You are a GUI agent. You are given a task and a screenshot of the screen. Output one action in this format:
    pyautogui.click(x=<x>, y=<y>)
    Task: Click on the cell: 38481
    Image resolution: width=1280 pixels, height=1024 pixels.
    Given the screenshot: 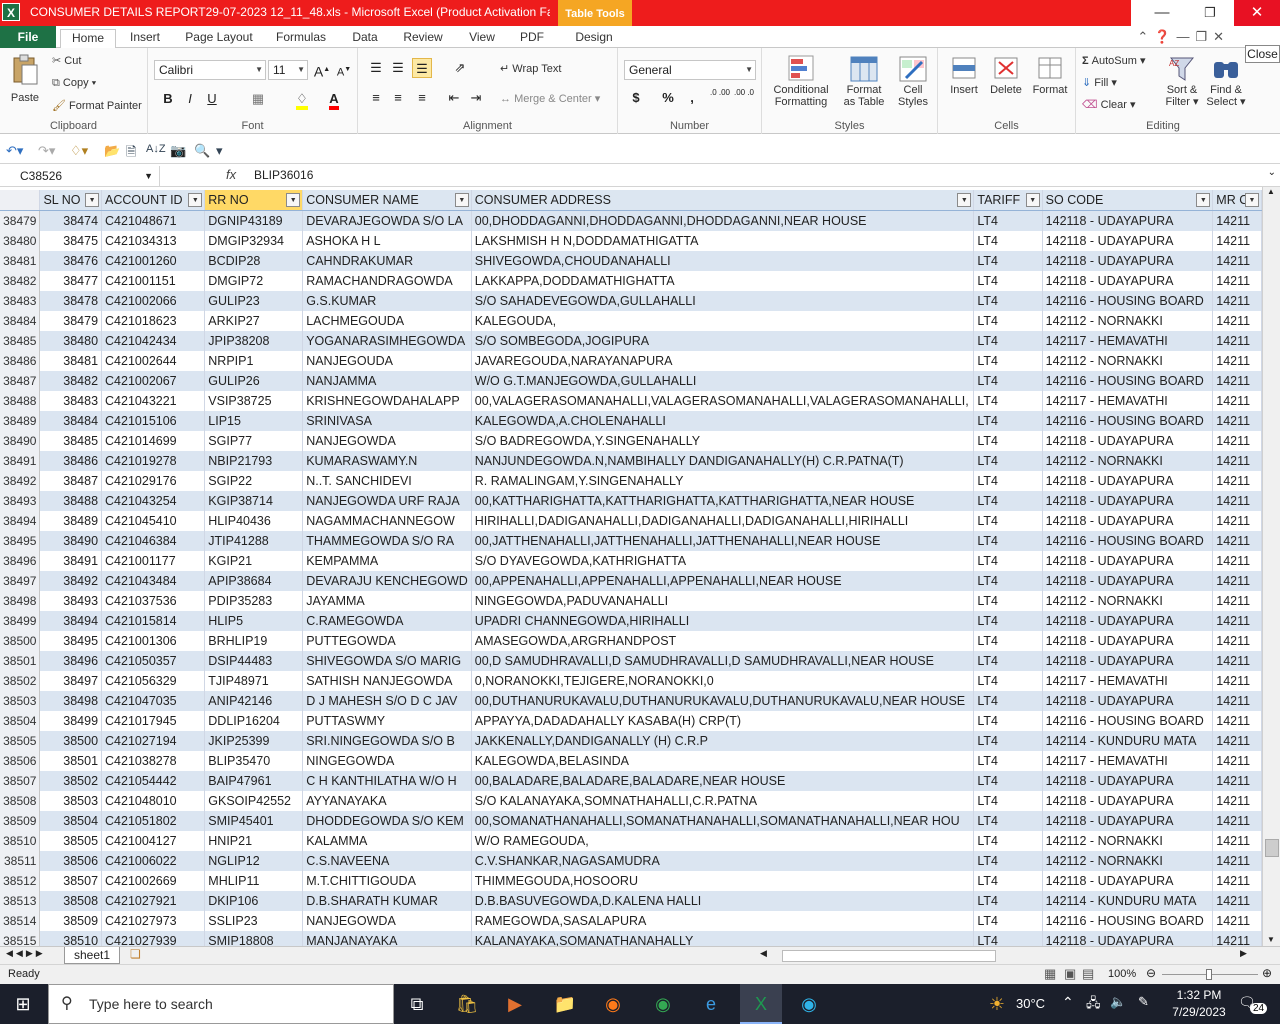 What is the action you would take?
    pyautogui.click(x=71, y=361)
    